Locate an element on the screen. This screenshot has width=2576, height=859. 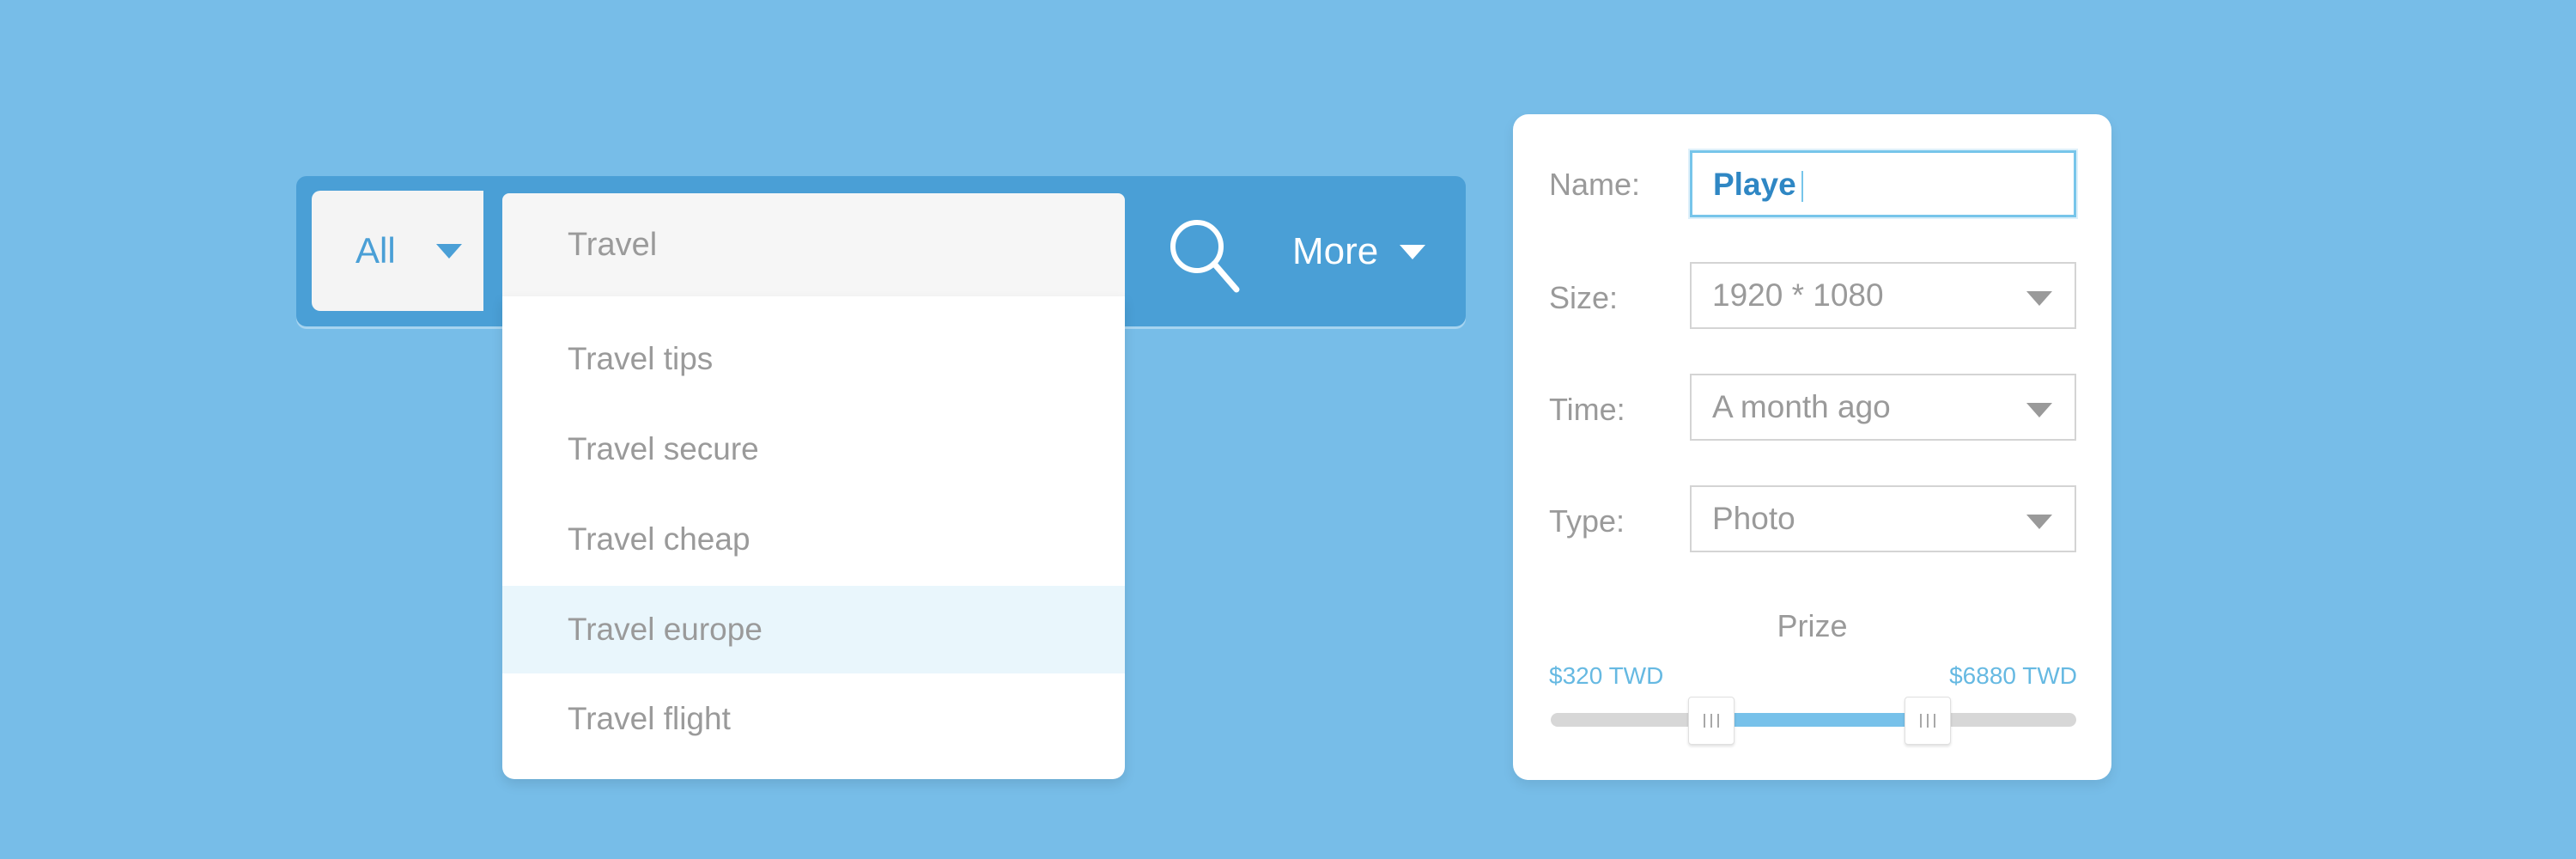
category-label: All is located at coordinates (376, 250).